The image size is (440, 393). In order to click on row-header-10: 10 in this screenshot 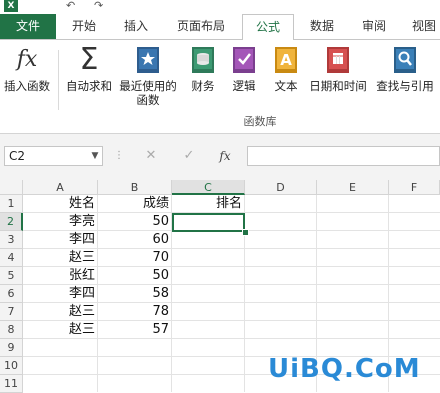, I will do `click(11, 366)`.